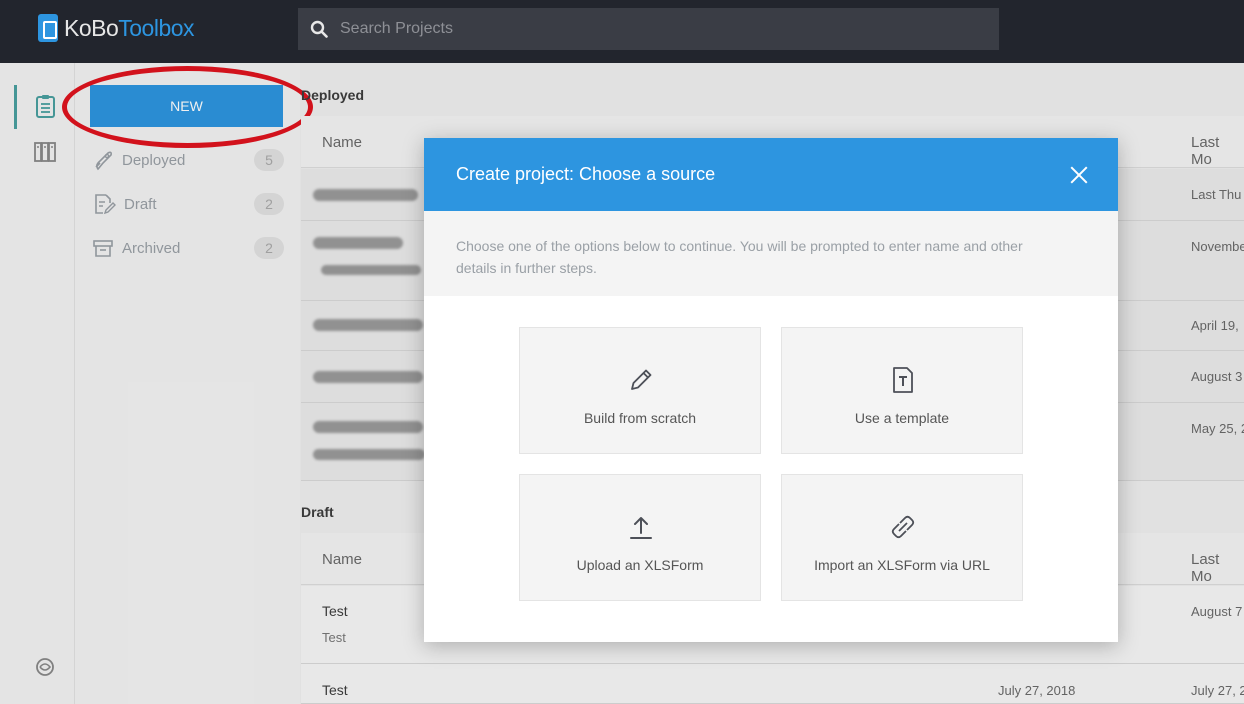 The image size is (1244, 704). Describe the element at coordinates (641, 528) in the screenshot. I see `upload-icon` at that location.